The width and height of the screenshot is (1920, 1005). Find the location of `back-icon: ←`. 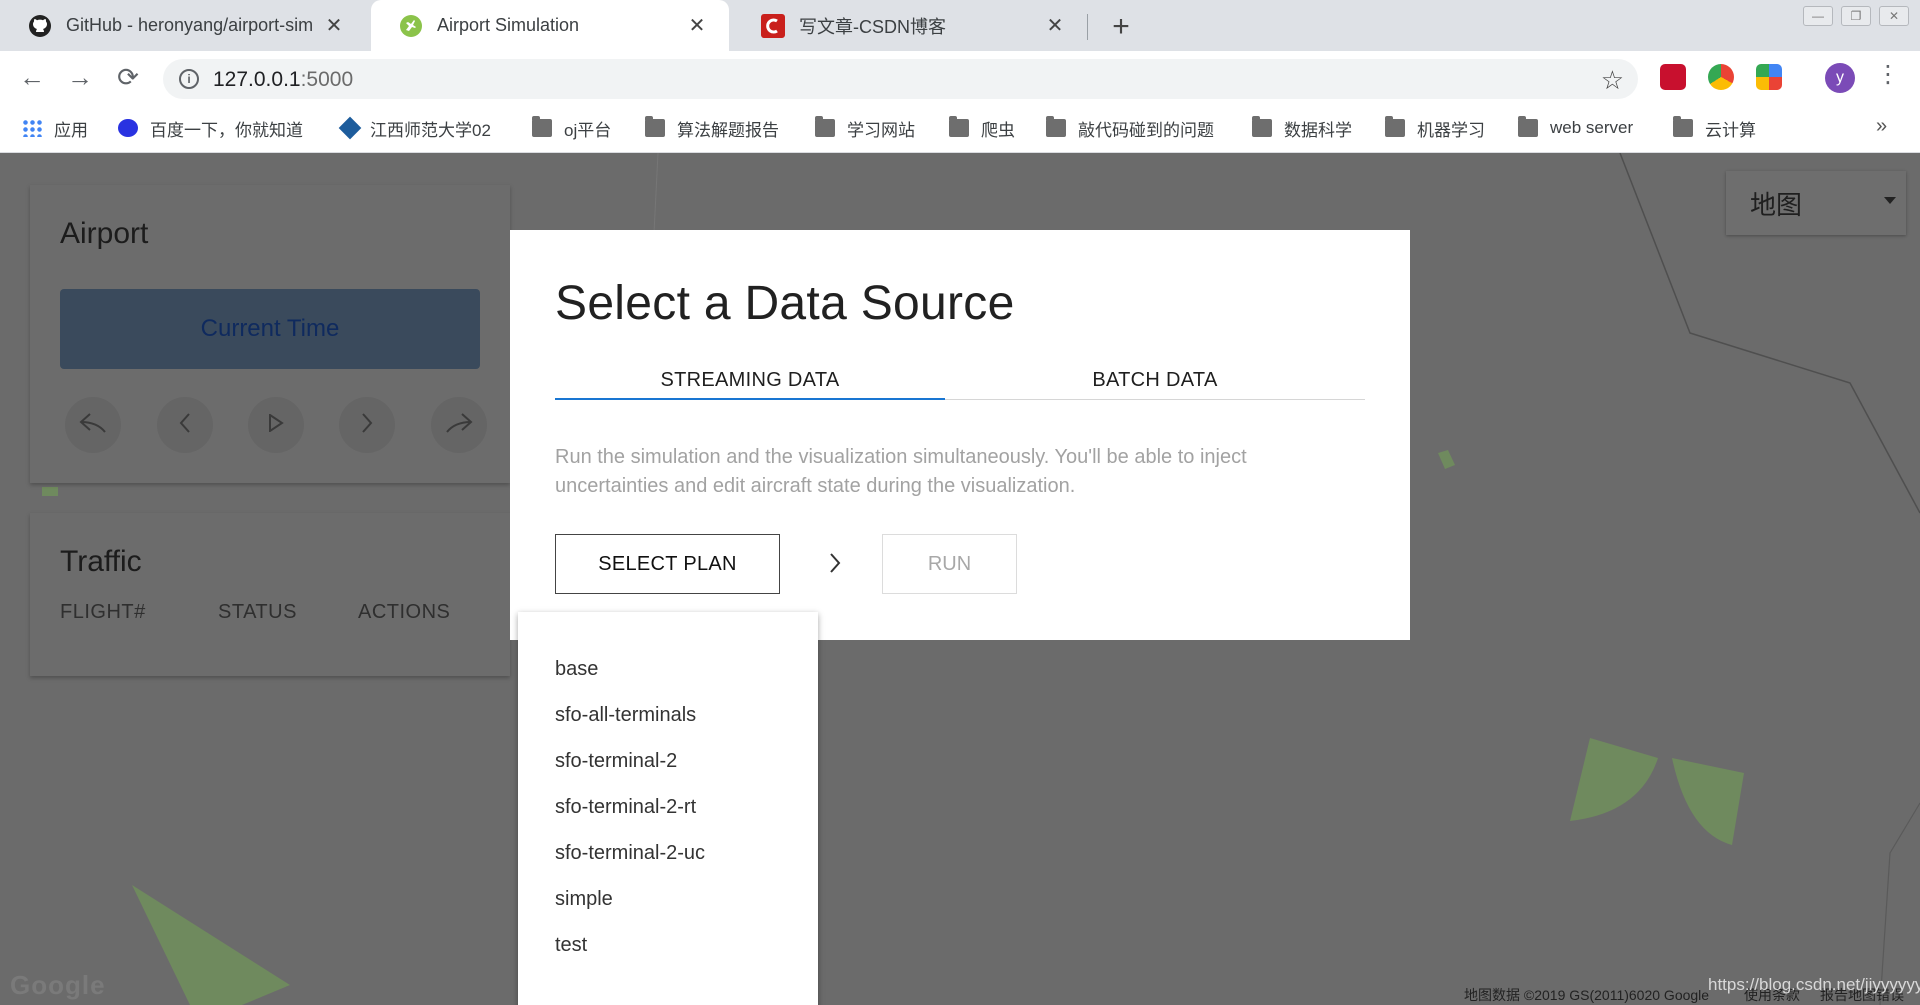

back-icon: ← is located at coordinates (32, 77).